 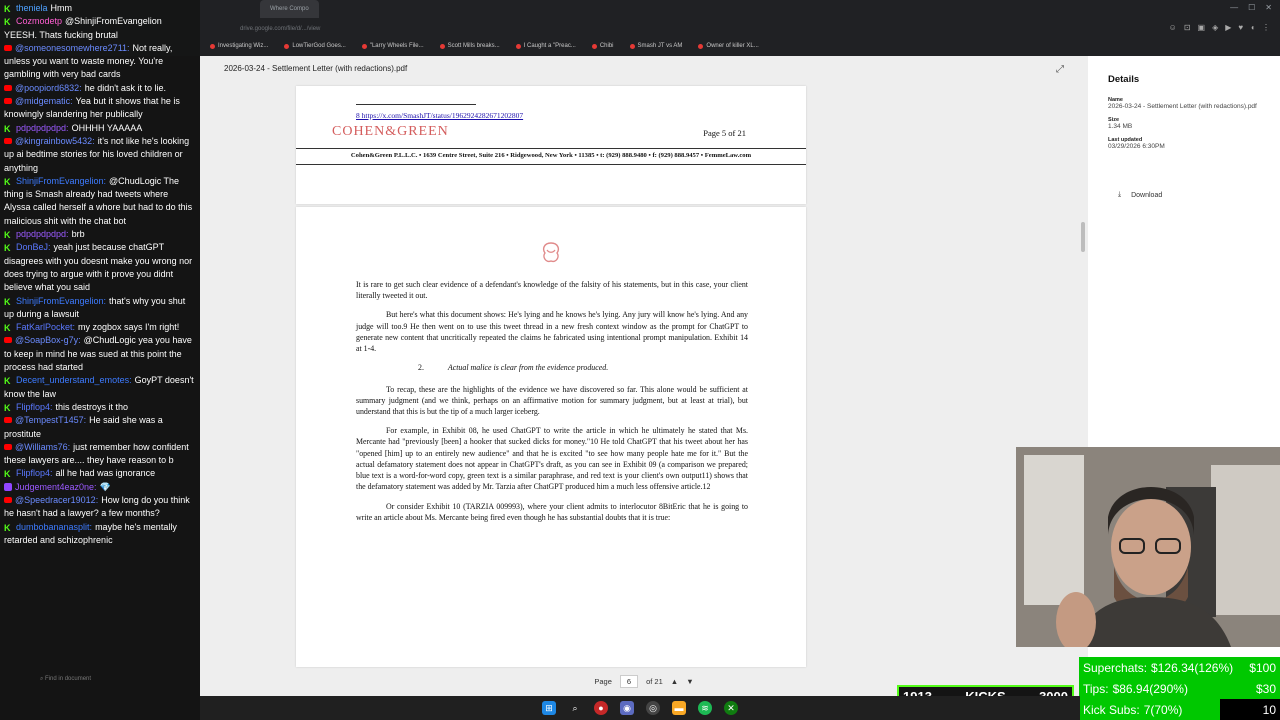 What do you see at coordinates (731, 708) in the screenshot?
I see `xbox-icon: ✕` at bounding box center [731, 708].